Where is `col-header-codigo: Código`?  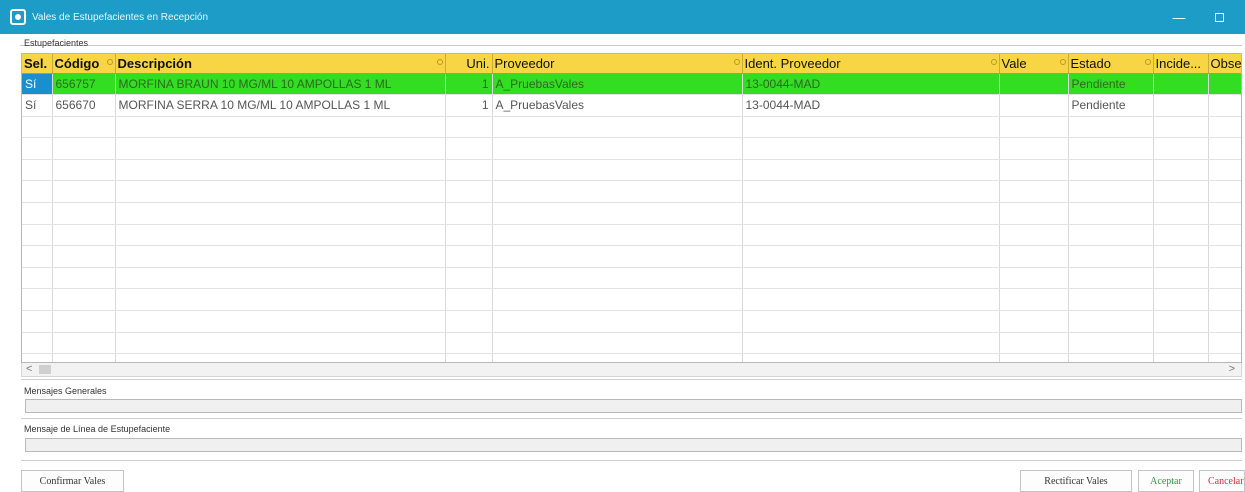
col-header-codigo: Código is located at coordinates (84, 64).